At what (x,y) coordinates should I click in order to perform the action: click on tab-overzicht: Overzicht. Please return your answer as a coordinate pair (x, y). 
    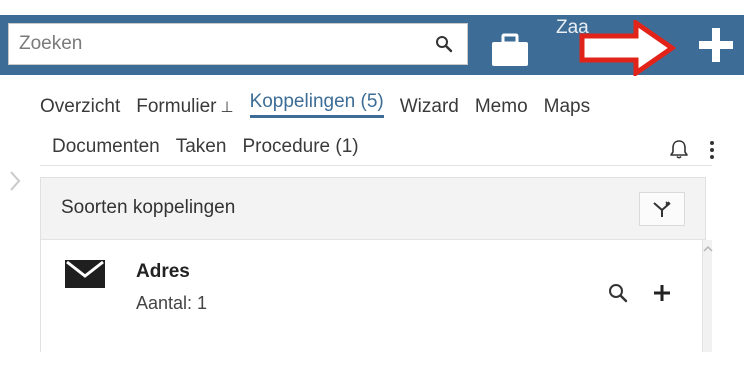
    Looking at the image, I should click on (80, 107).